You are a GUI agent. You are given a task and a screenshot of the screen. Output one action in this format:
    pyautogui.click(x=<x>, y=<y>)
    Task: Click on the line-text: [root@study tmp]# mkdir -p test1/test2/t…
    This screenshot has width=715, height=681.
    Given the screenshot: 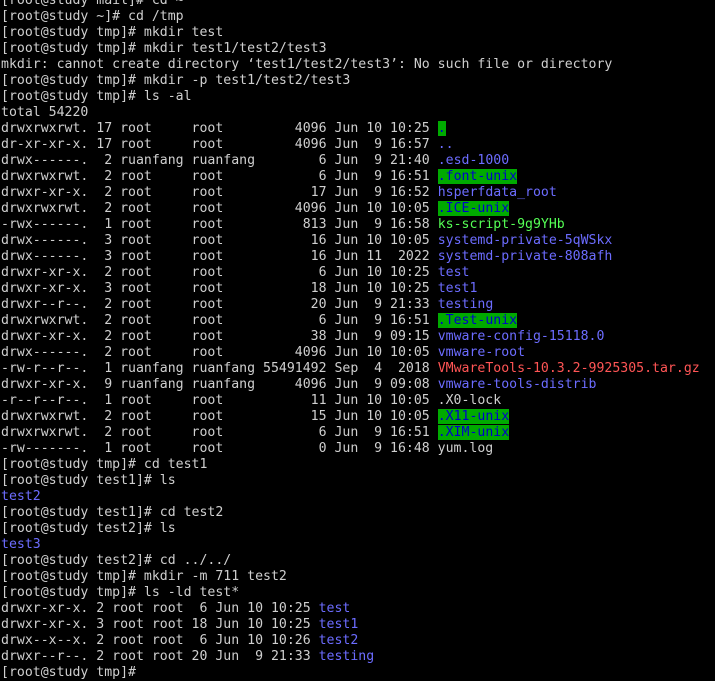 What is the action you would take?
    pyautogui.click(x=176, y=80)
    